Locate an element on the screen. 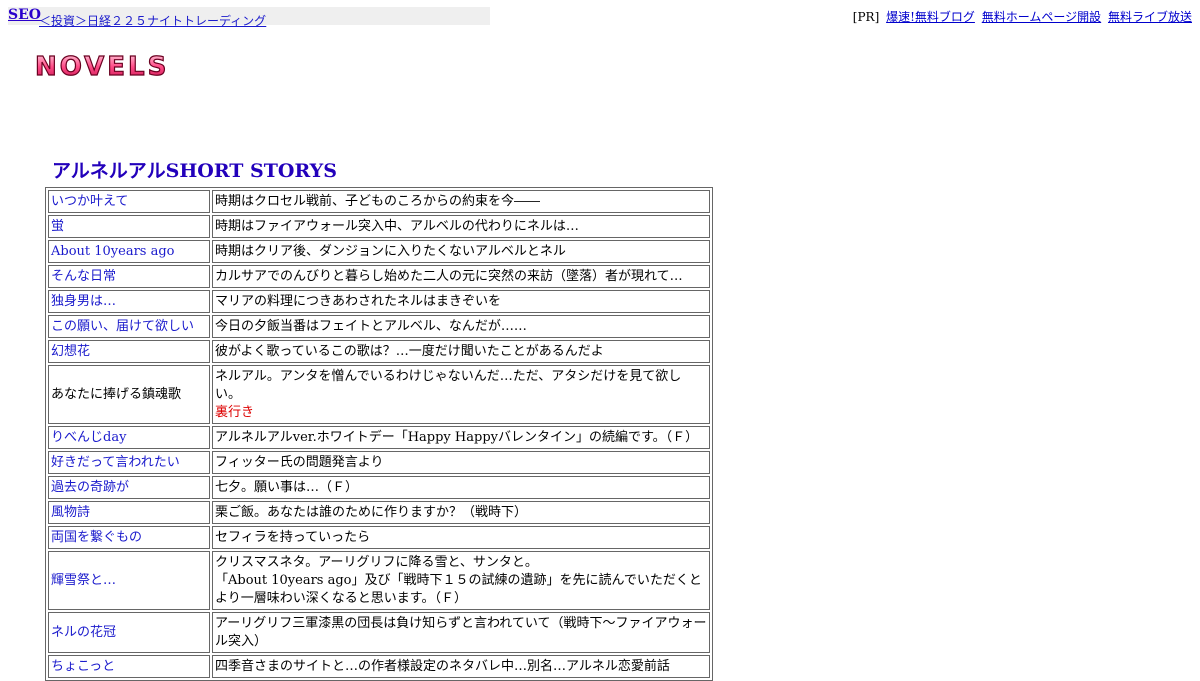 The height and width of the screenshot is (681, 1200). breadcrumb-link: ＜投資＞日経２２５ナイトトレーディング is located at coordinates (152, 20).